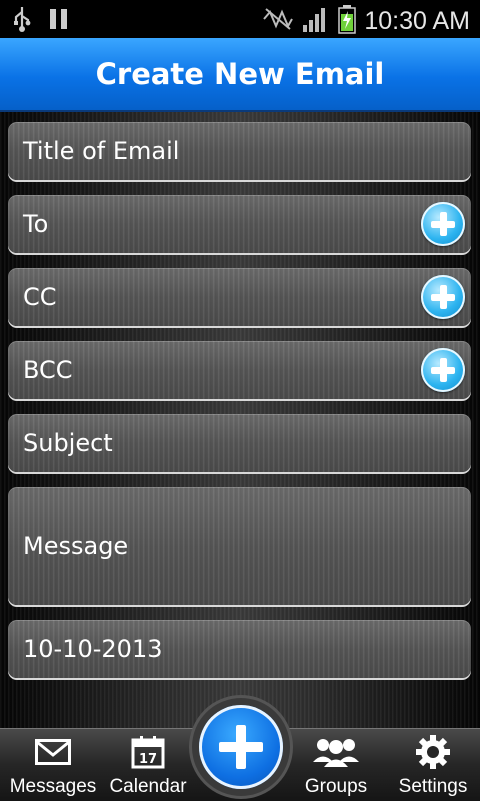 This screenshot has height=801, width=480. I want to click on calendar-icon: 17, so click(148, 752).